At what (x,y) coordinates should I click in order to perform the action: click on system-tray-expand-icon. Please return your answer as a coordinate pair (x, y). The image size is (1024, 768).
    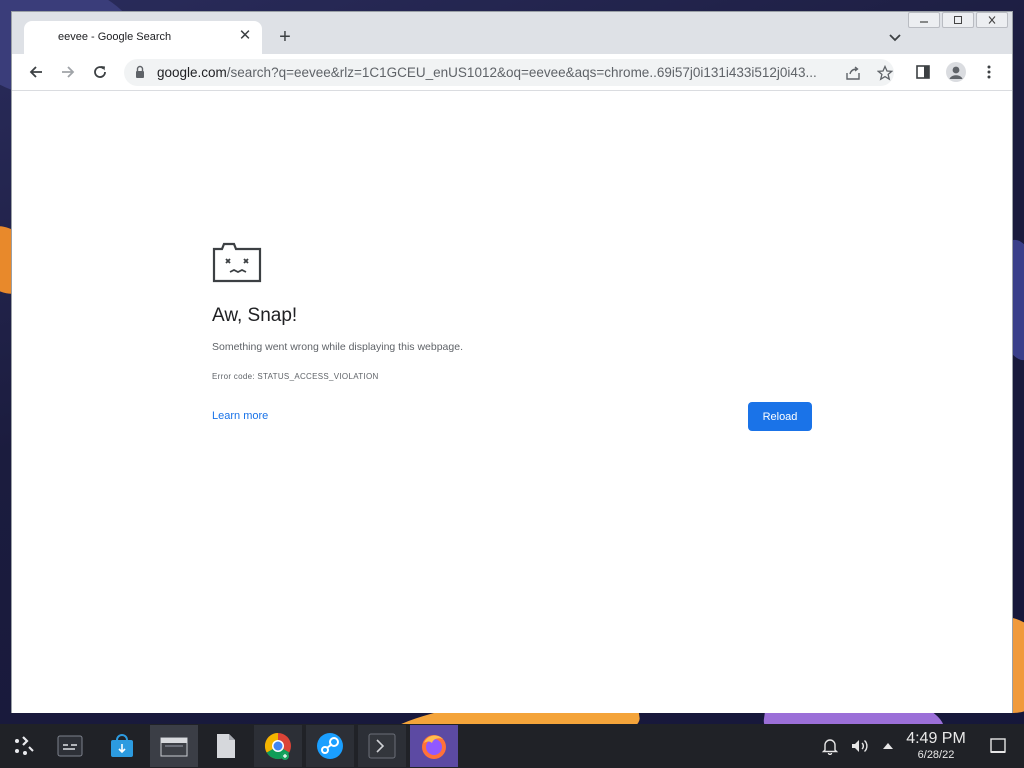
    Looking at the image, I should click on (888, 746).